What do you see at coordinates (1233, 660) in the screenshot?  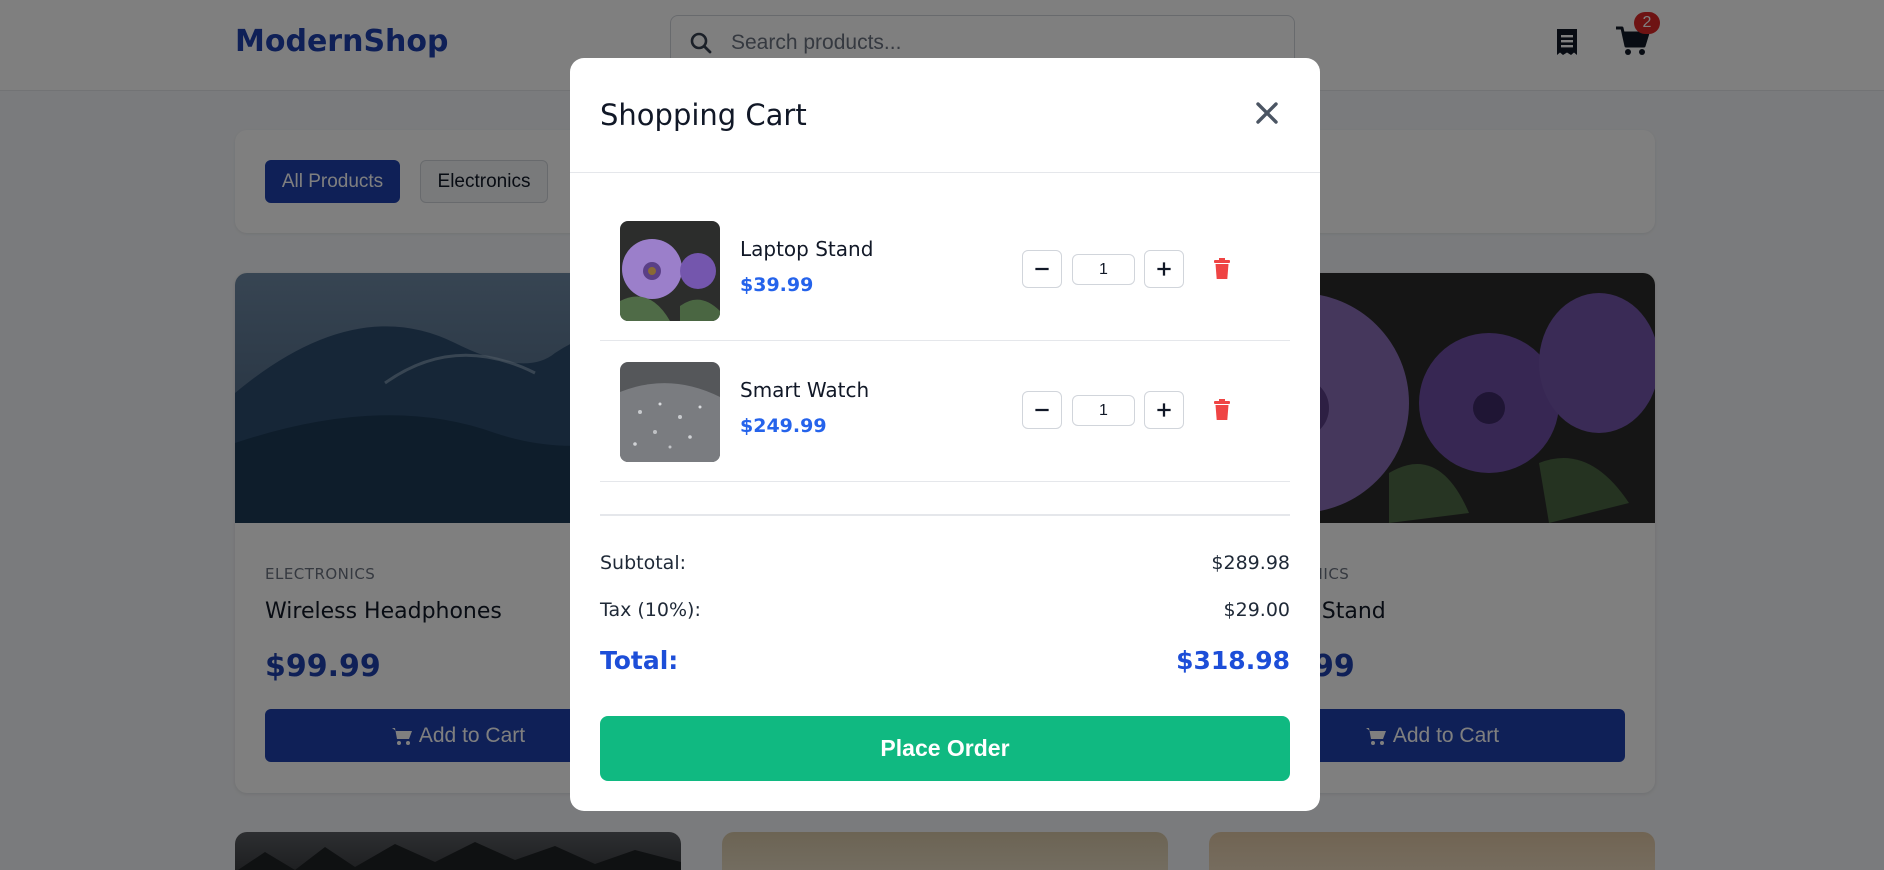 I see `total-value: $318.98` at bounding box center [1233, 660].